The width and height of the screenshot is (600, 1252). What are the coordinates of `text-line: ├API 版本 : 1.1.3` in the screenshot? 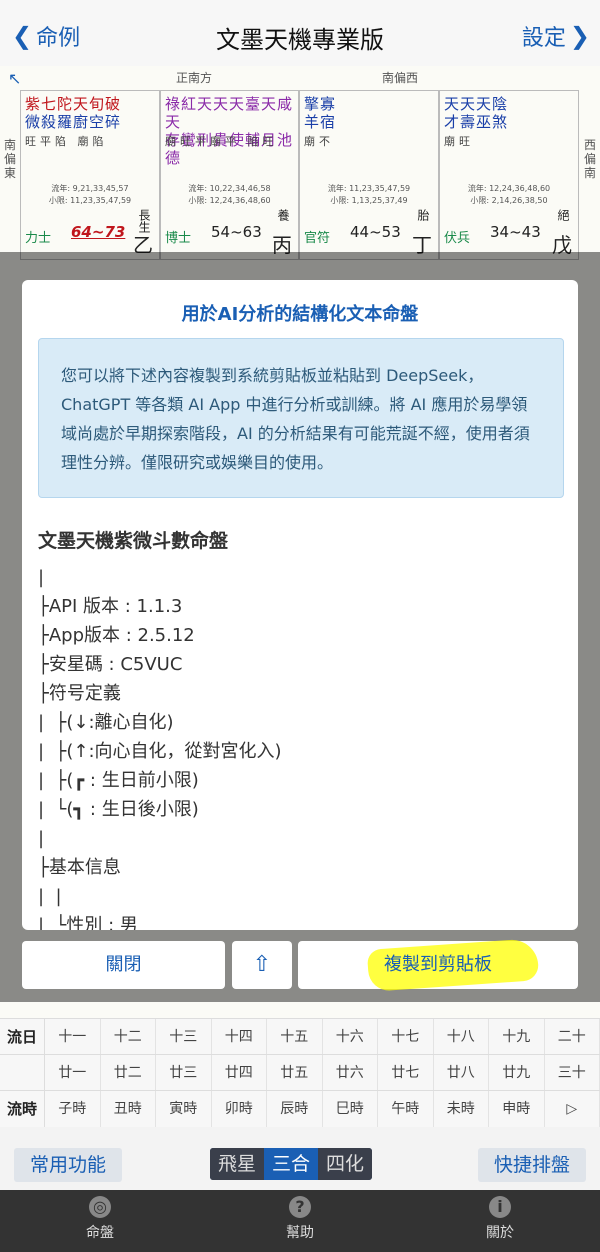 It's located at (110, 606).